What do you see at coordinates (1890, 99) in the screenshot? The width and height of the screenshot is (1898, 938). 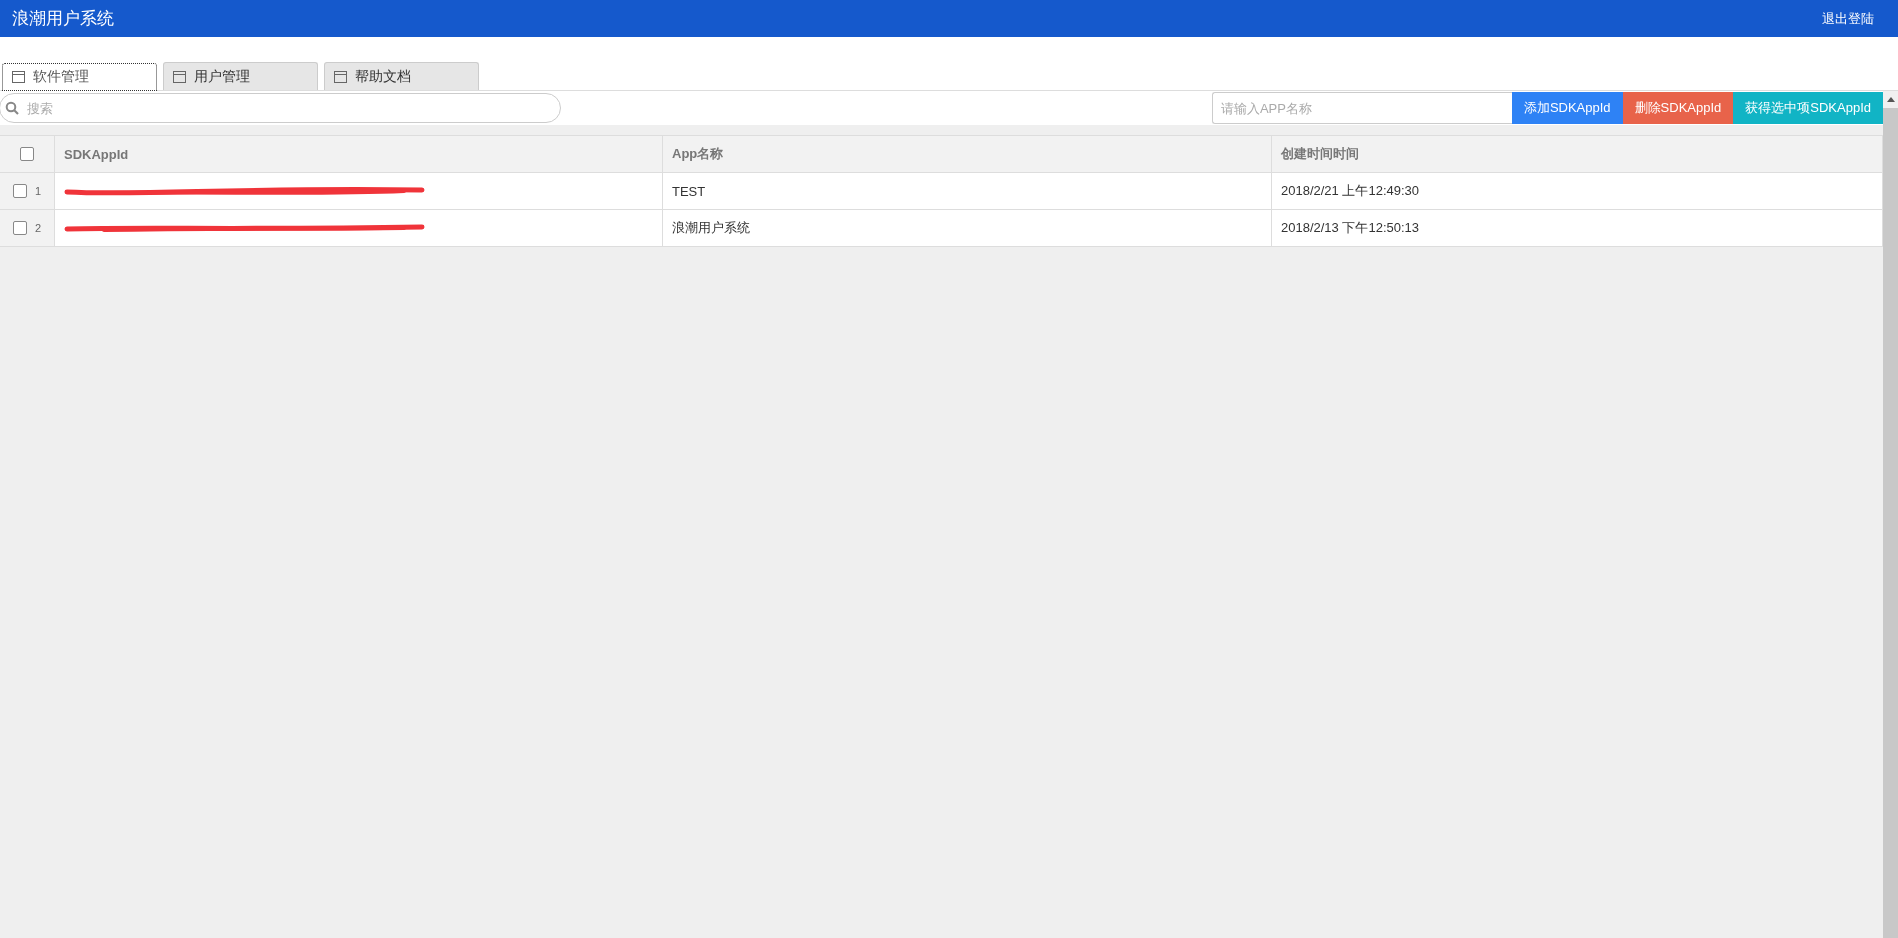 I see `caret-icon` at bounding box center [1890, 99].